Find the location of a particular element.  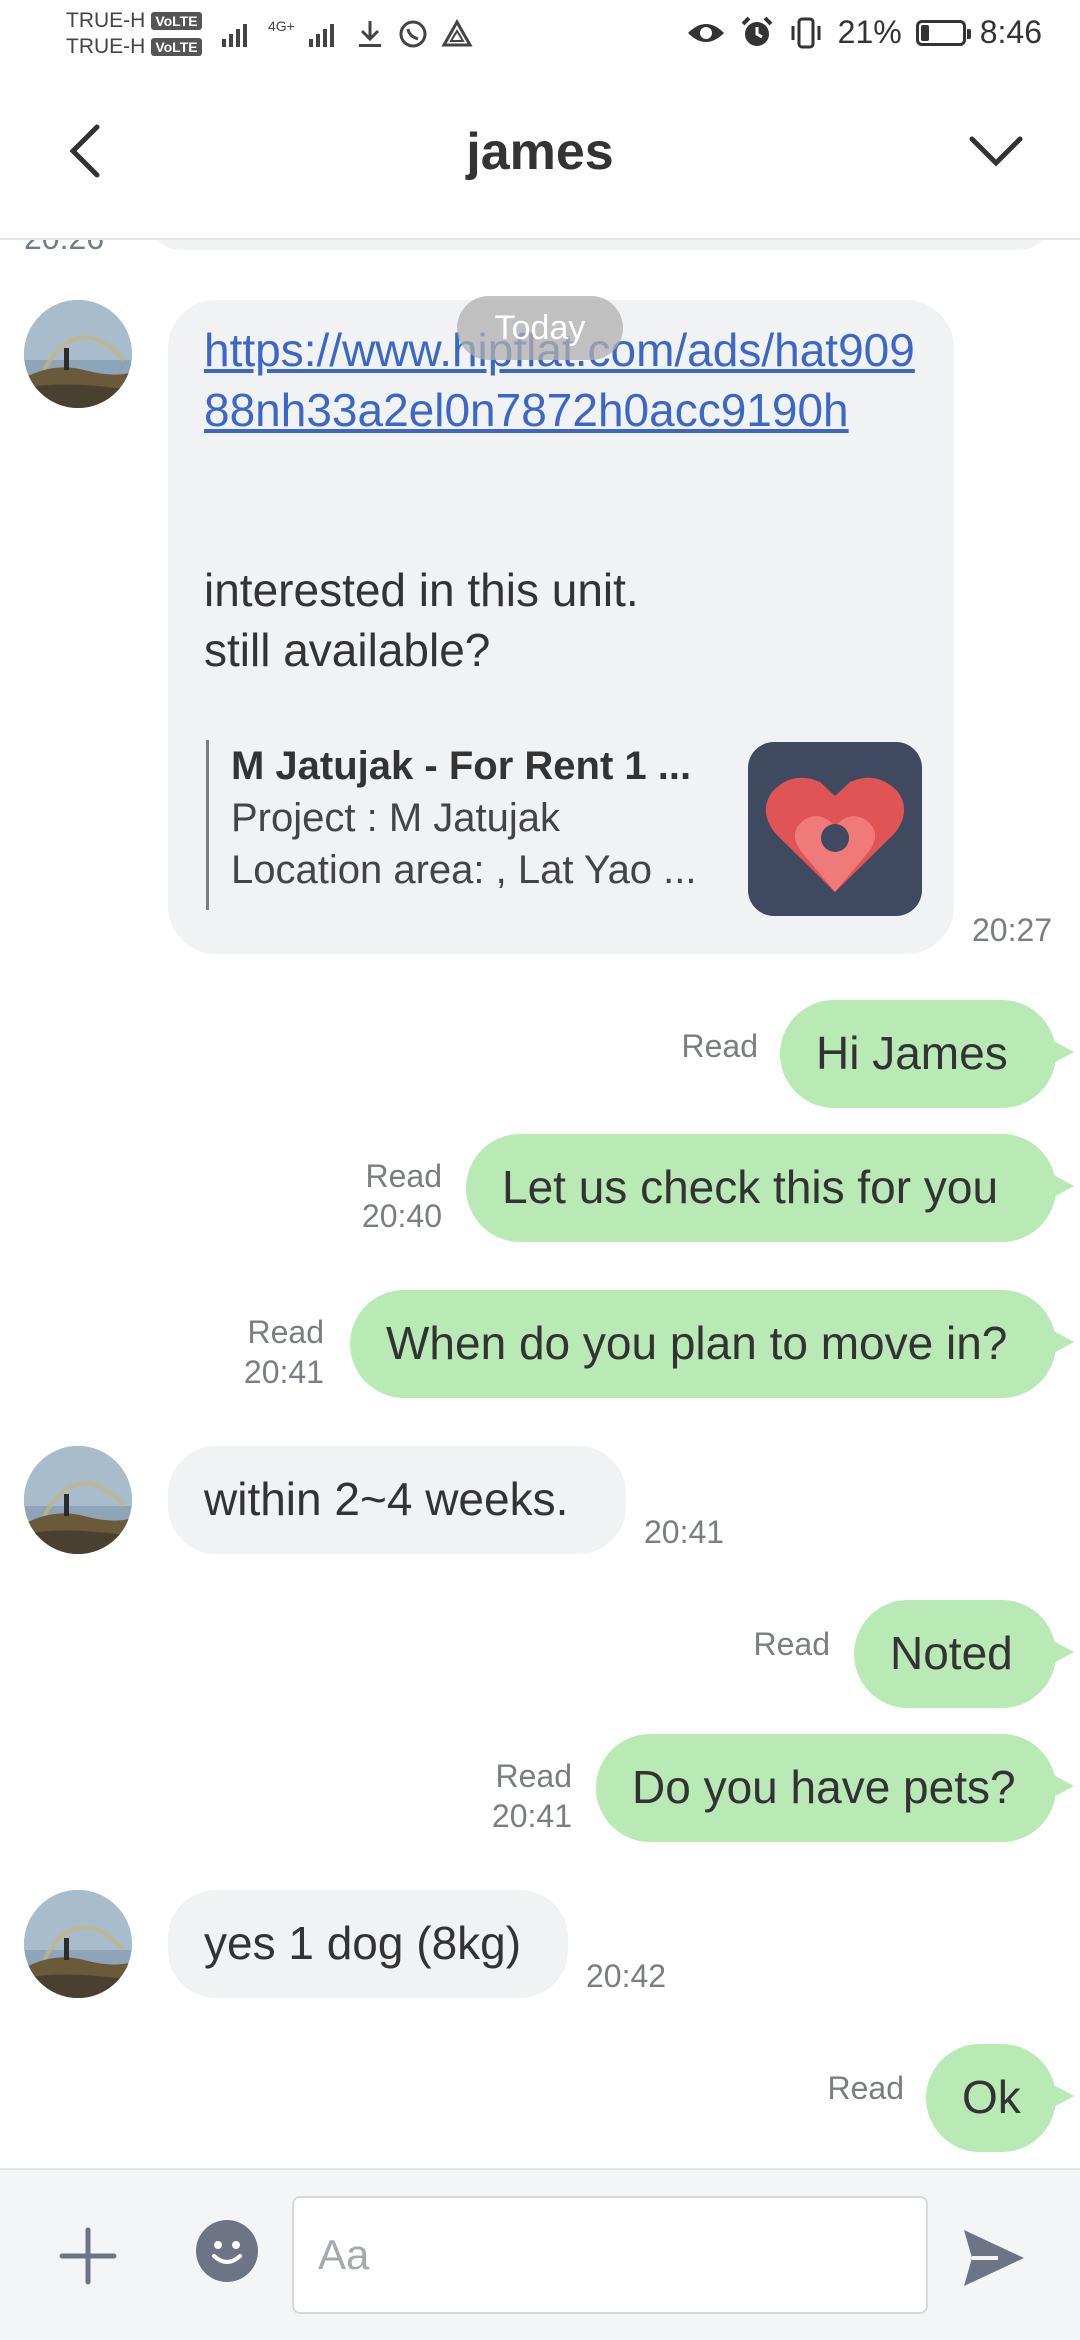

send-button is located at coordinates (993, 2258).